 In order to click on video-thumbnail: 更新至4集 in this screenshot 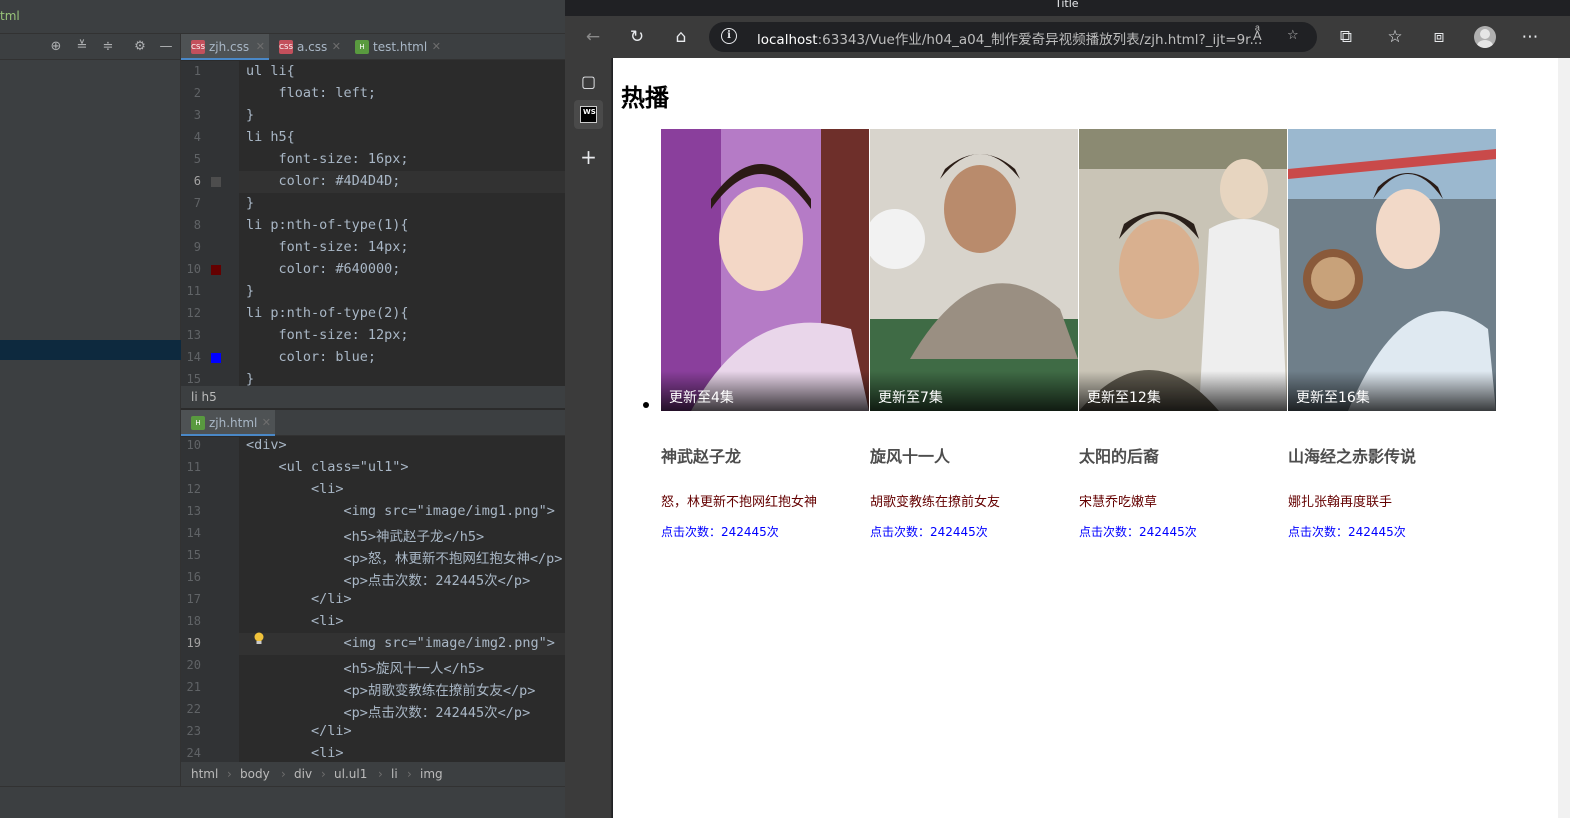, I will do `click(765, 270)`.